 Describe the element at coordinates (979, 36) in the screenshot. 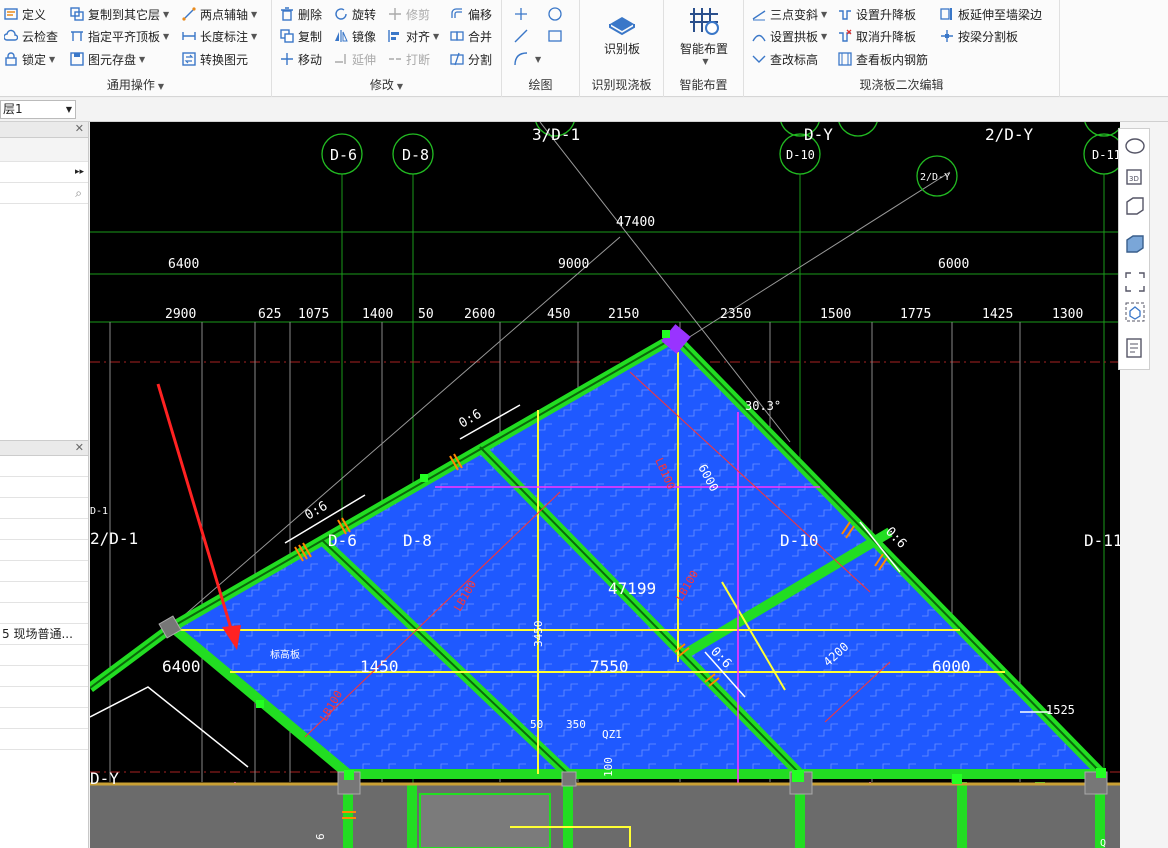

I see `split-by-beam-button: 按梁分割板` at that location.